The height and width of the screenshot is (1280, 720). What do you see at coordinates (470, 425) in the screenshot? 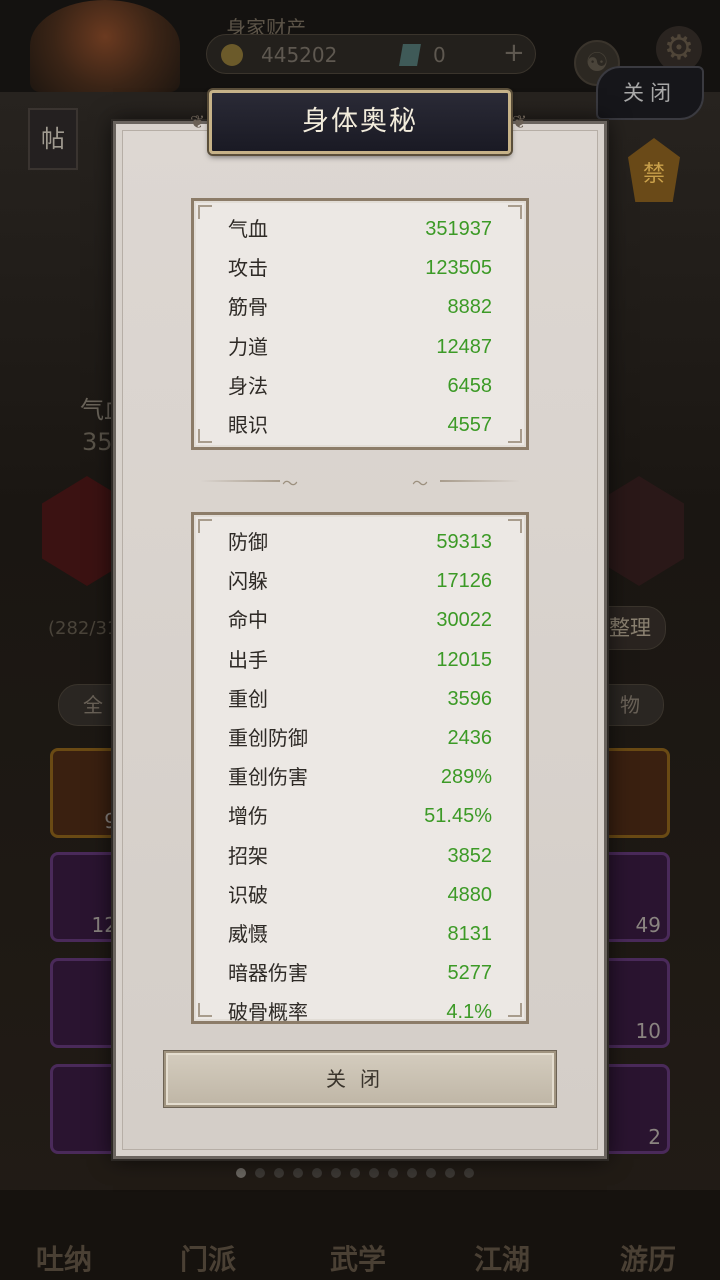
I see `stat-value: 4557` at bounding box center [470, 425].